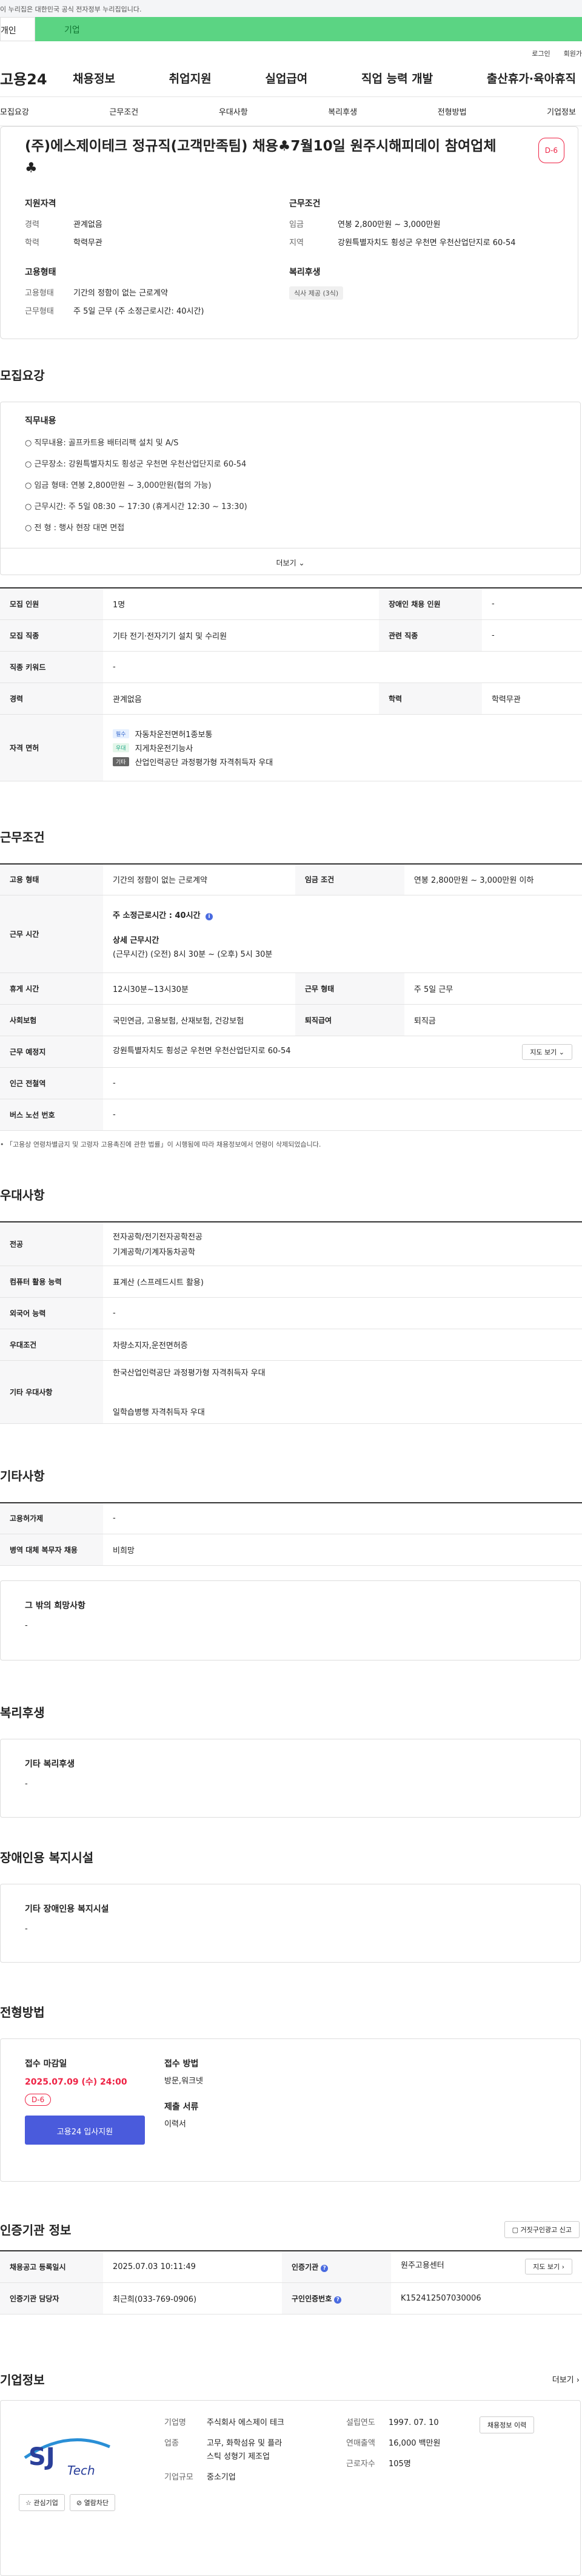  I want to click on cell-label: 구인인증번호?, so click(336, 2299).